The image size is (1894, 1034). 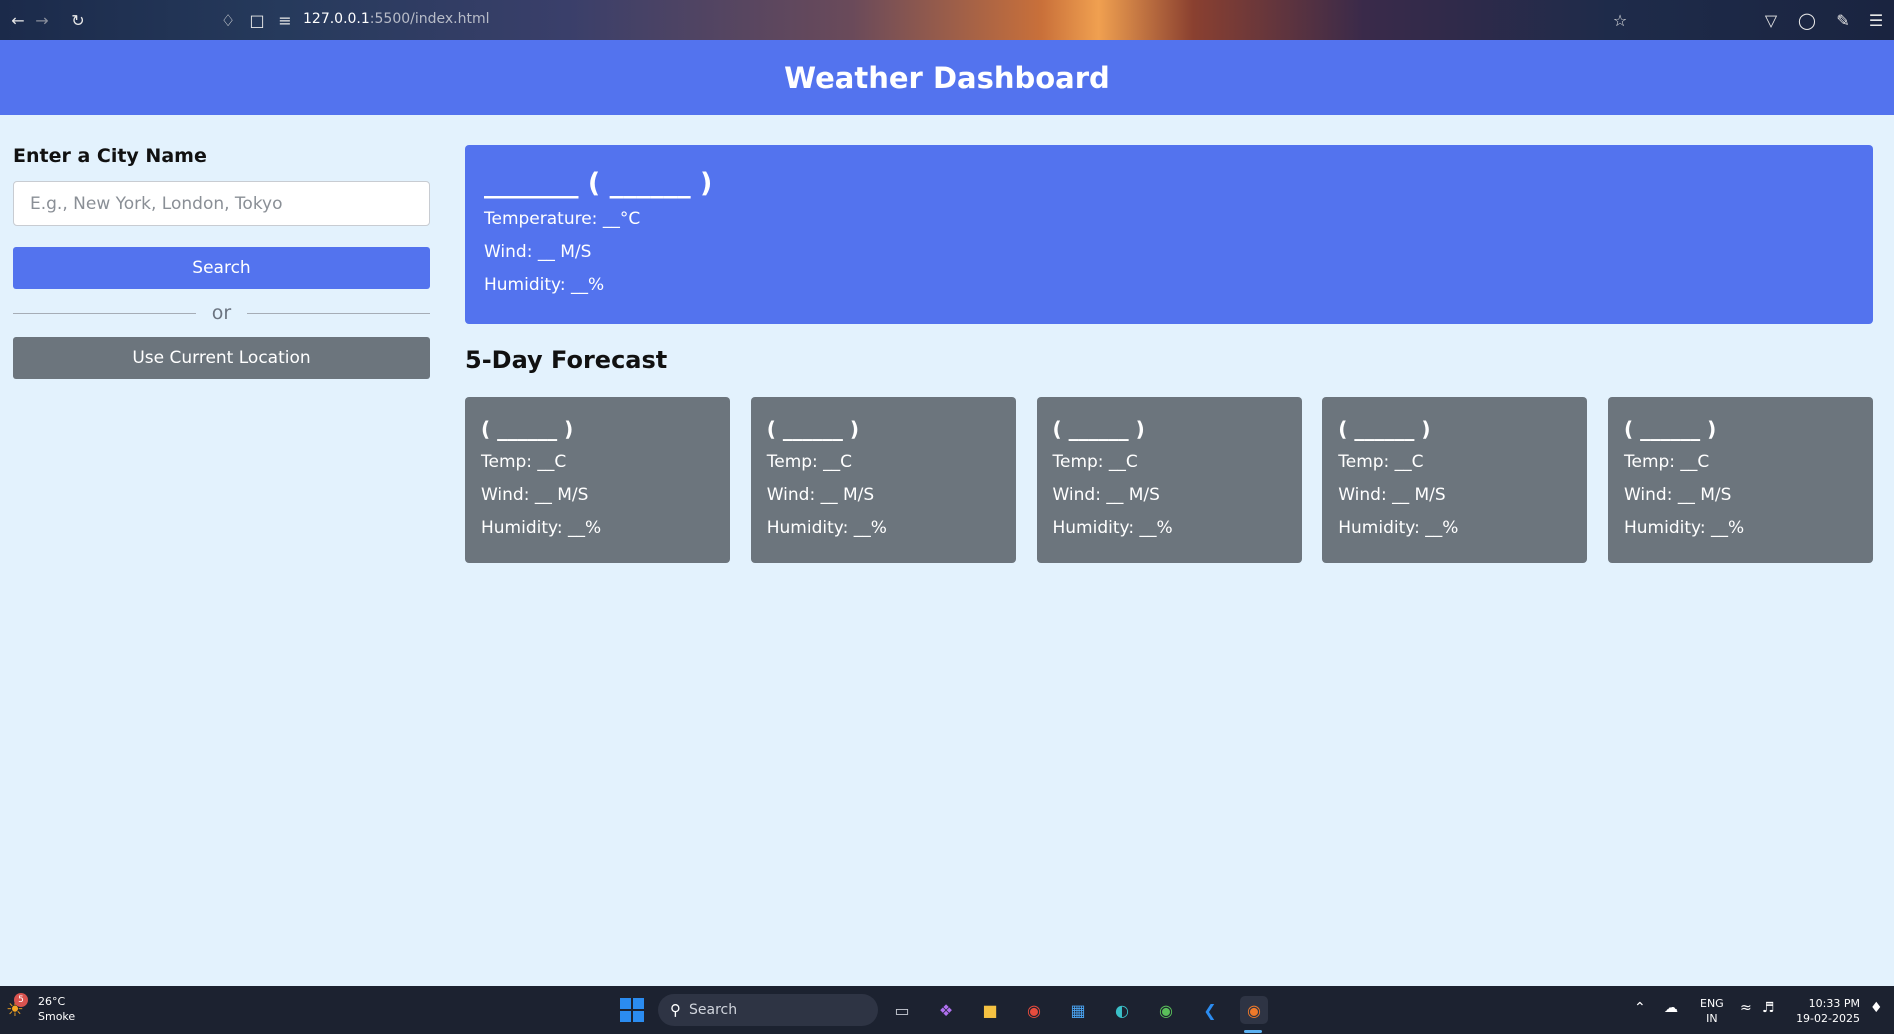 What do you see at coordinates (1712, 1011) in the screenshot?
I see `language-indicator: ENG IN` at bounding box center [1712, 1011].